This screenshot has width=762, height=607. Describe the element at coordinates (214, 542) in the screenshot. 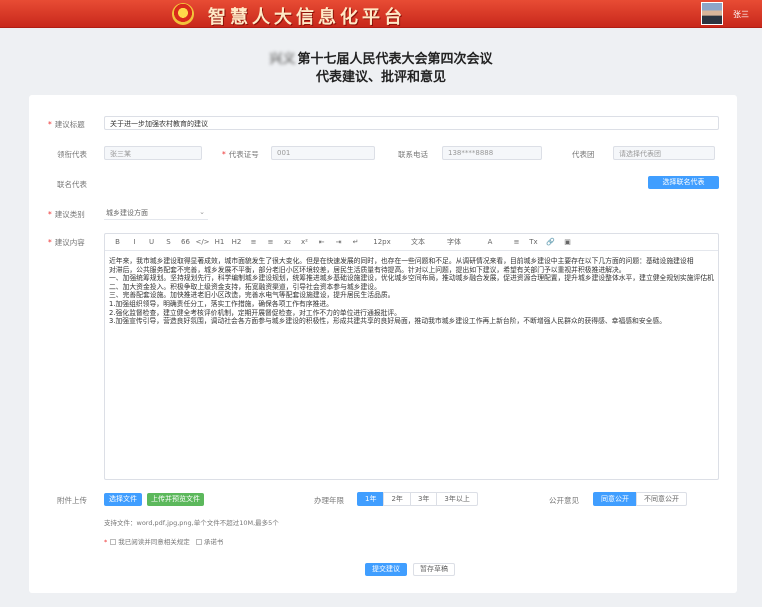

I see `commitment-text: 承诺书` at that location.